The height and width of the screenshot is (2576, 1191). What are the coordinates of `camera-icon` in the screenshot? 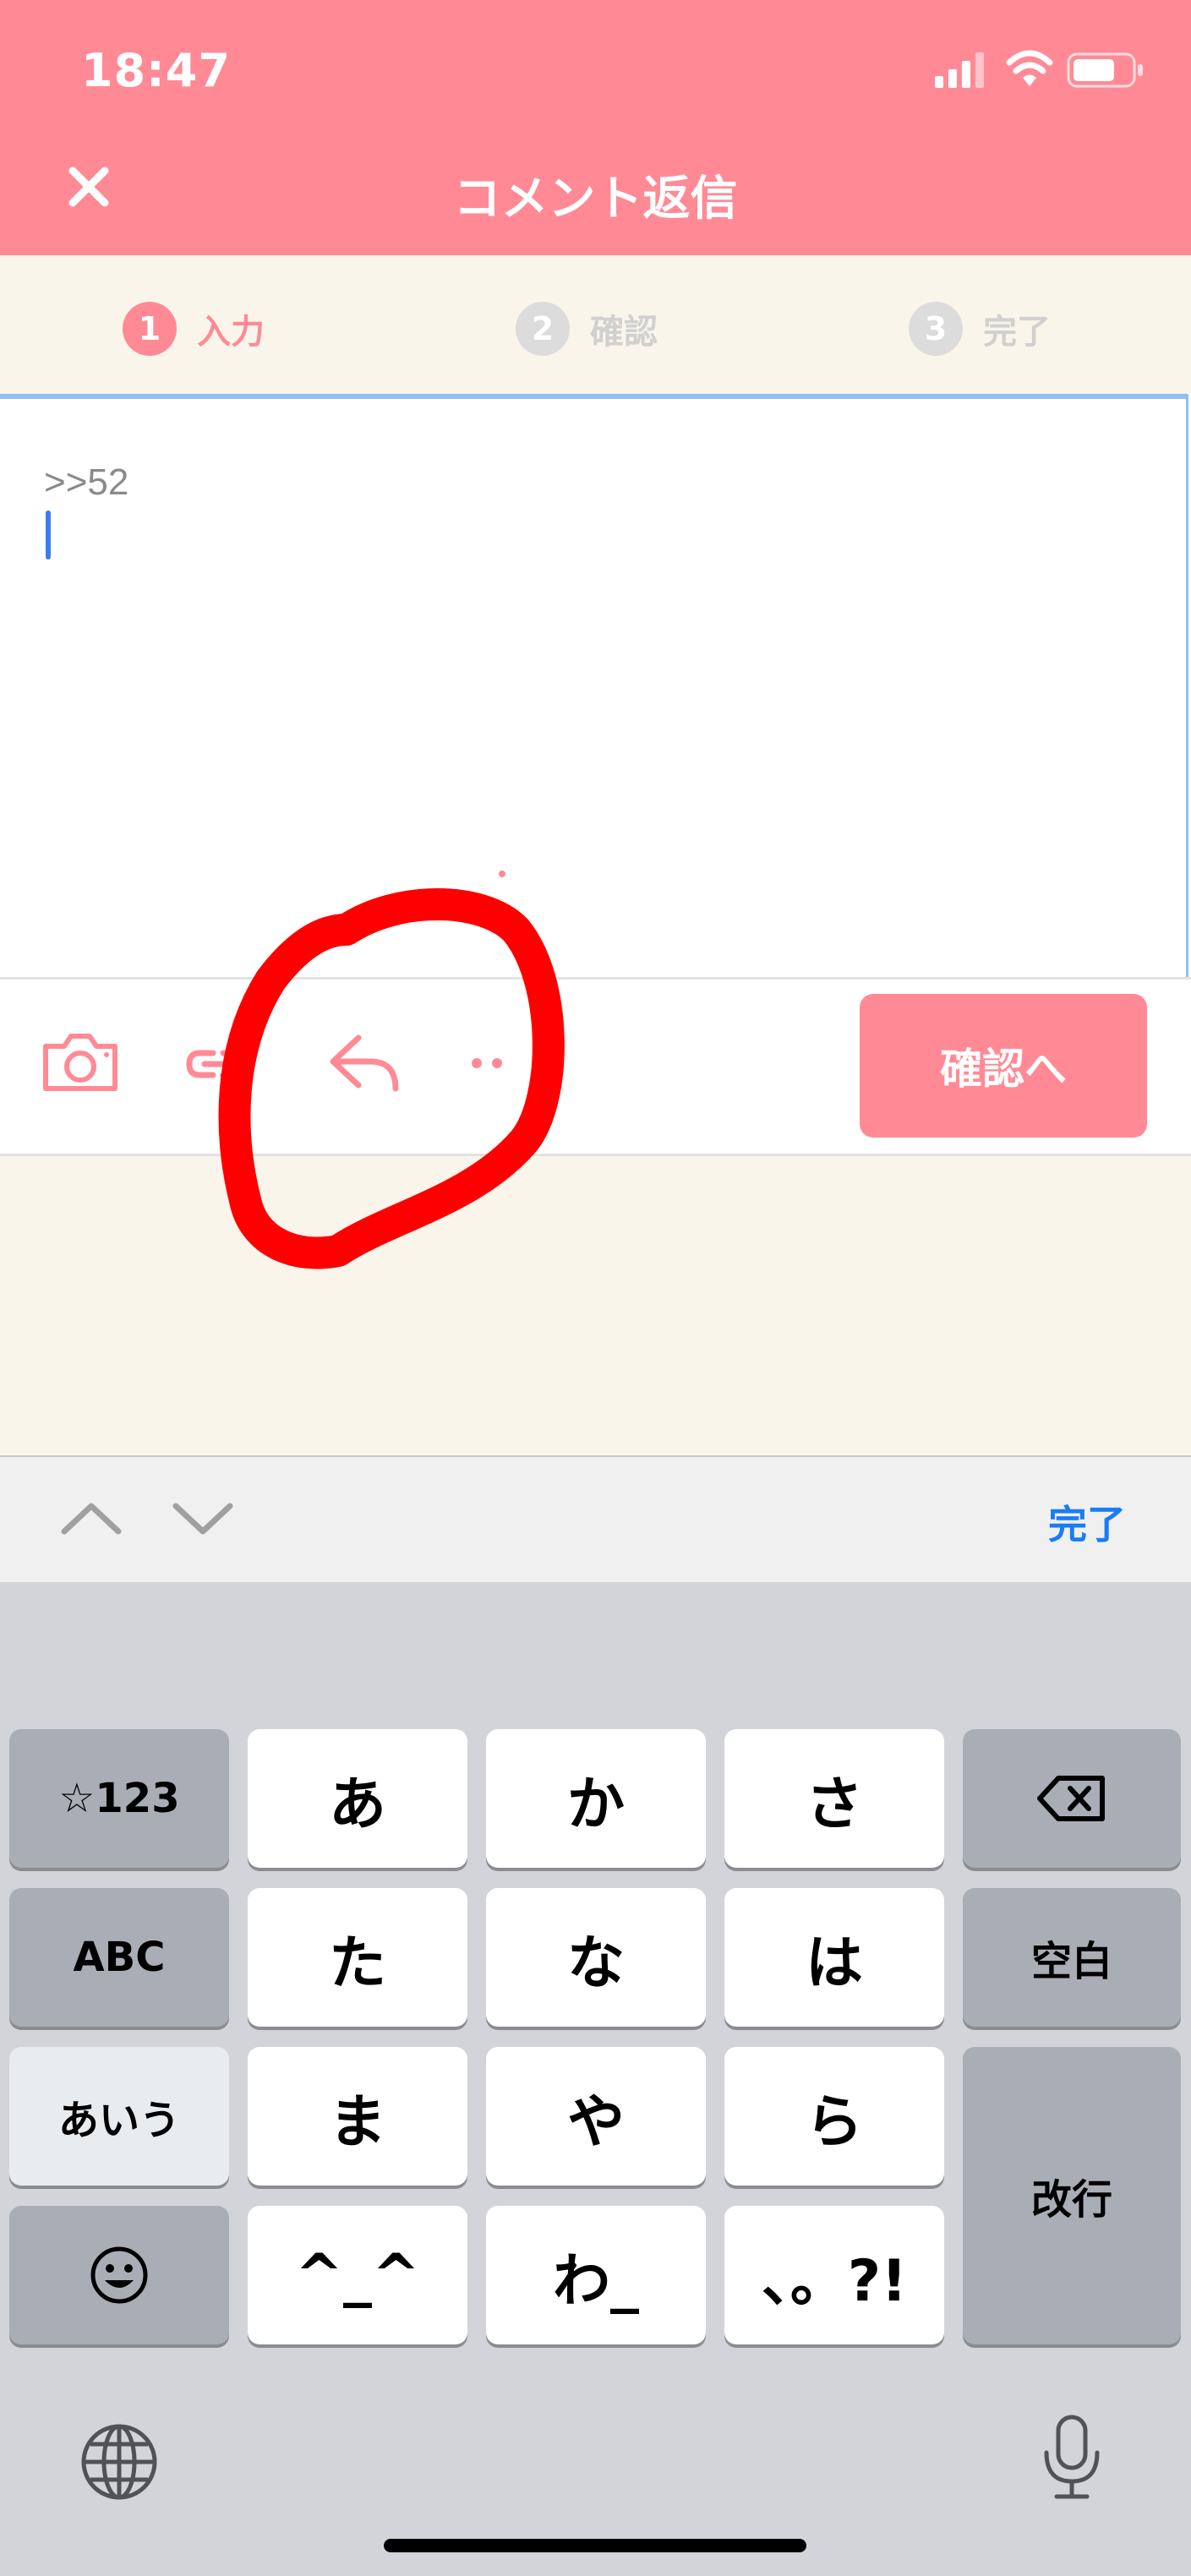 It's located at (80, 1062).